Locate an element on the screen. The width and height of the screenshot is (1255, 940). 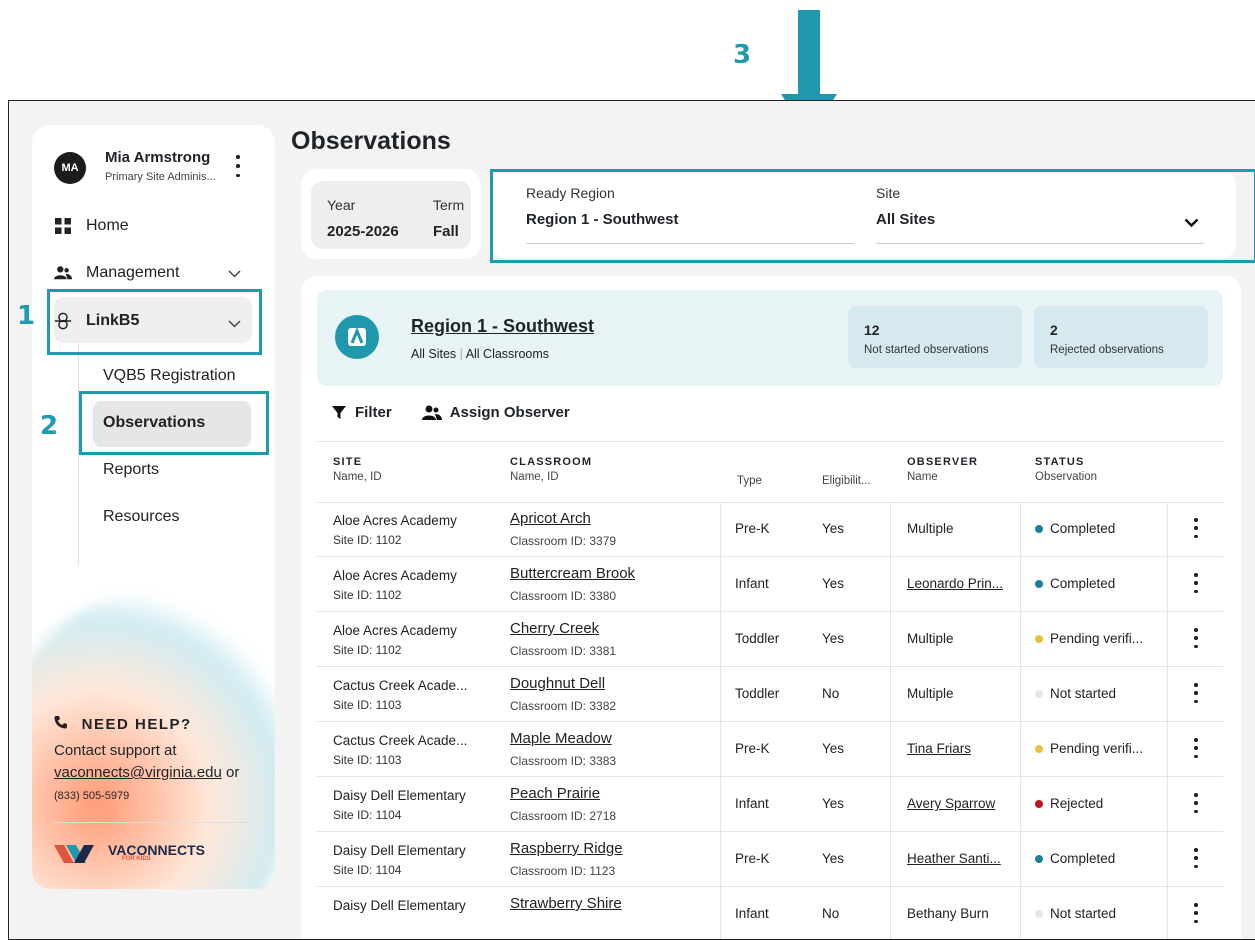
column-header-status: STATUS Observation is located at coordinates (1066, 469).